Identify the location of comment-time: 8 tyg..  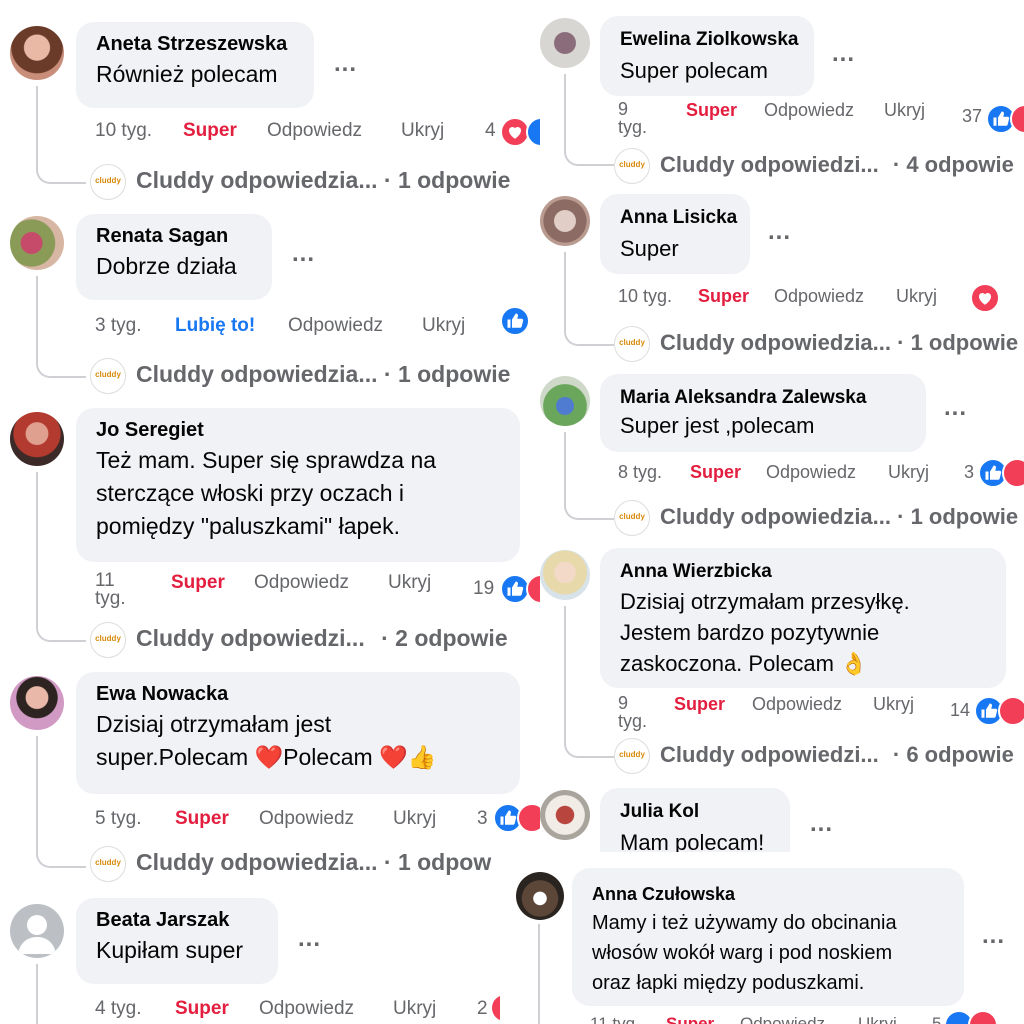
(640, 472).